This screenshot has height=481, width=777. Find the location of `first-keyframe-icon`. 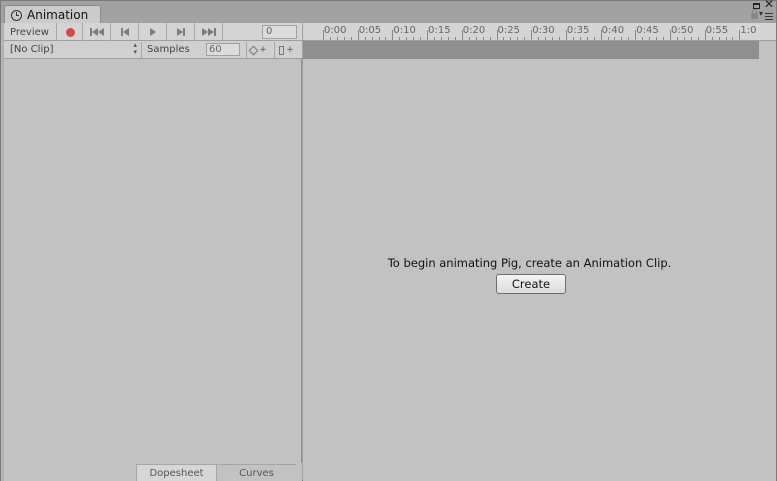

first-keyframe-icon is located at coordinates (97, 32).